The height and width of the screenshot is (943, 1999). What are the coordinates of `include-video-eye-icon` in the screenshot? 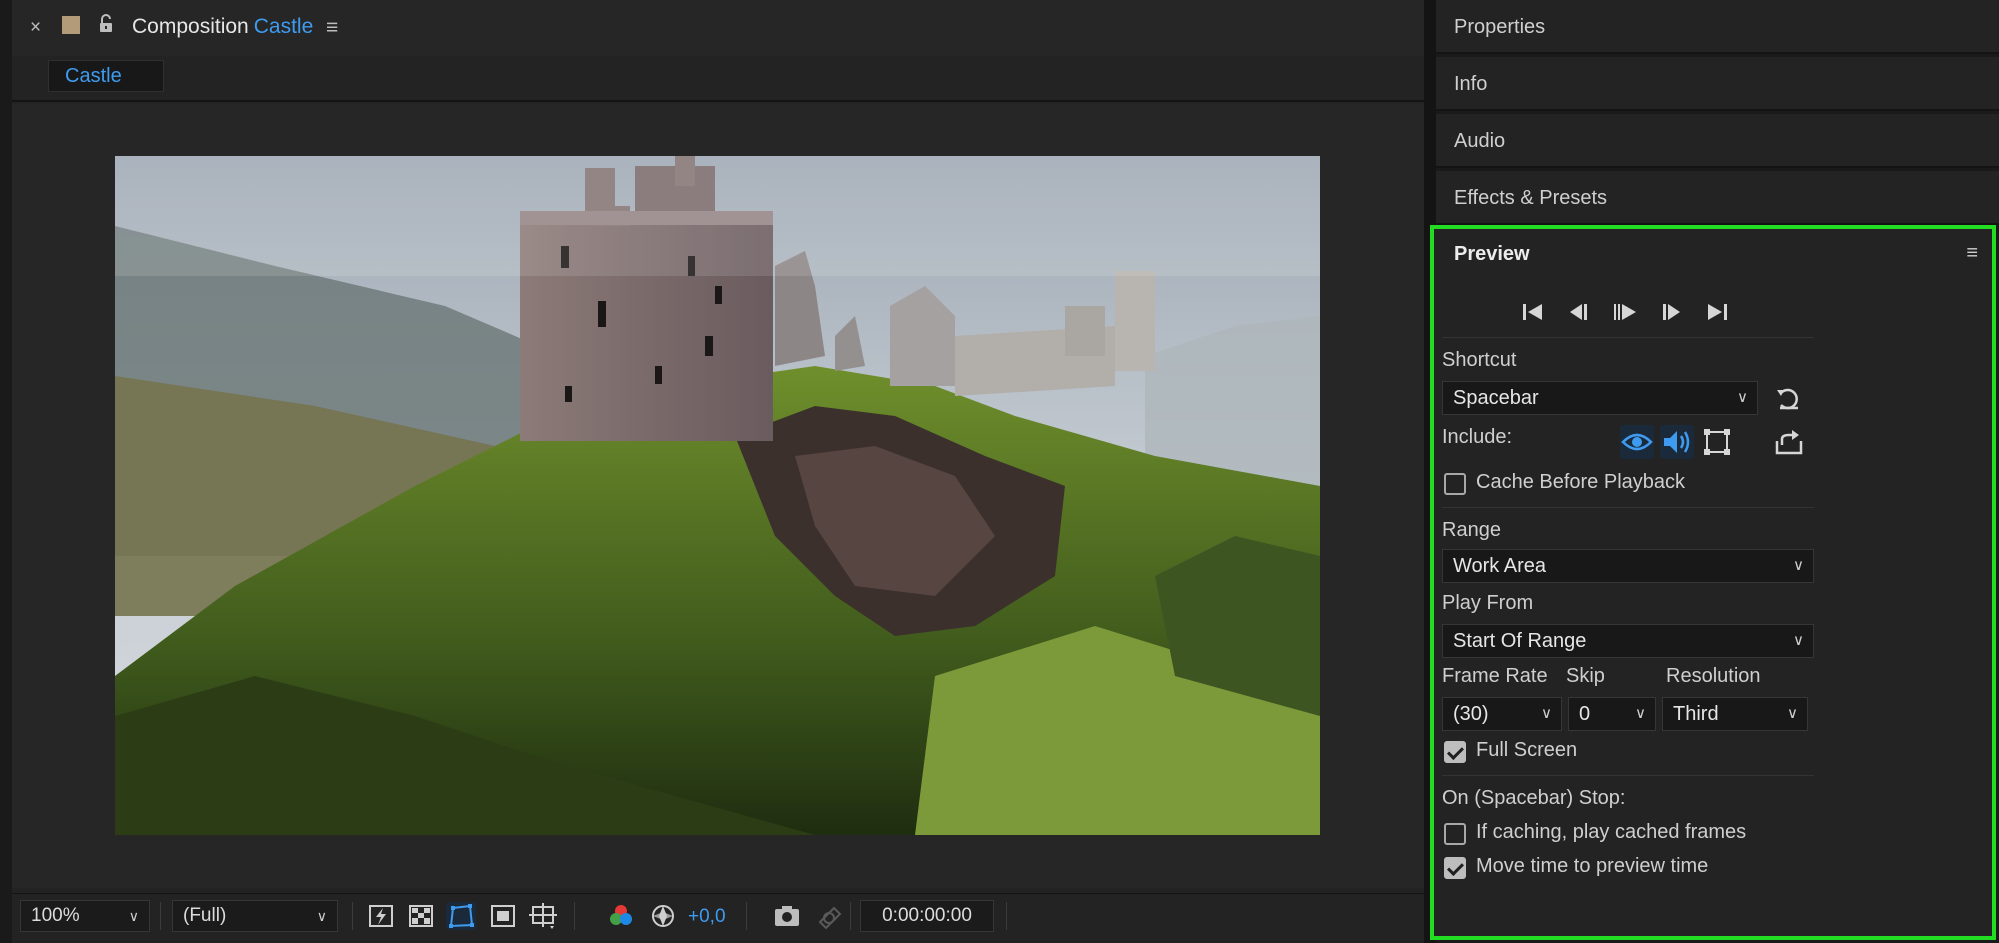 It's located at (1637, 442).